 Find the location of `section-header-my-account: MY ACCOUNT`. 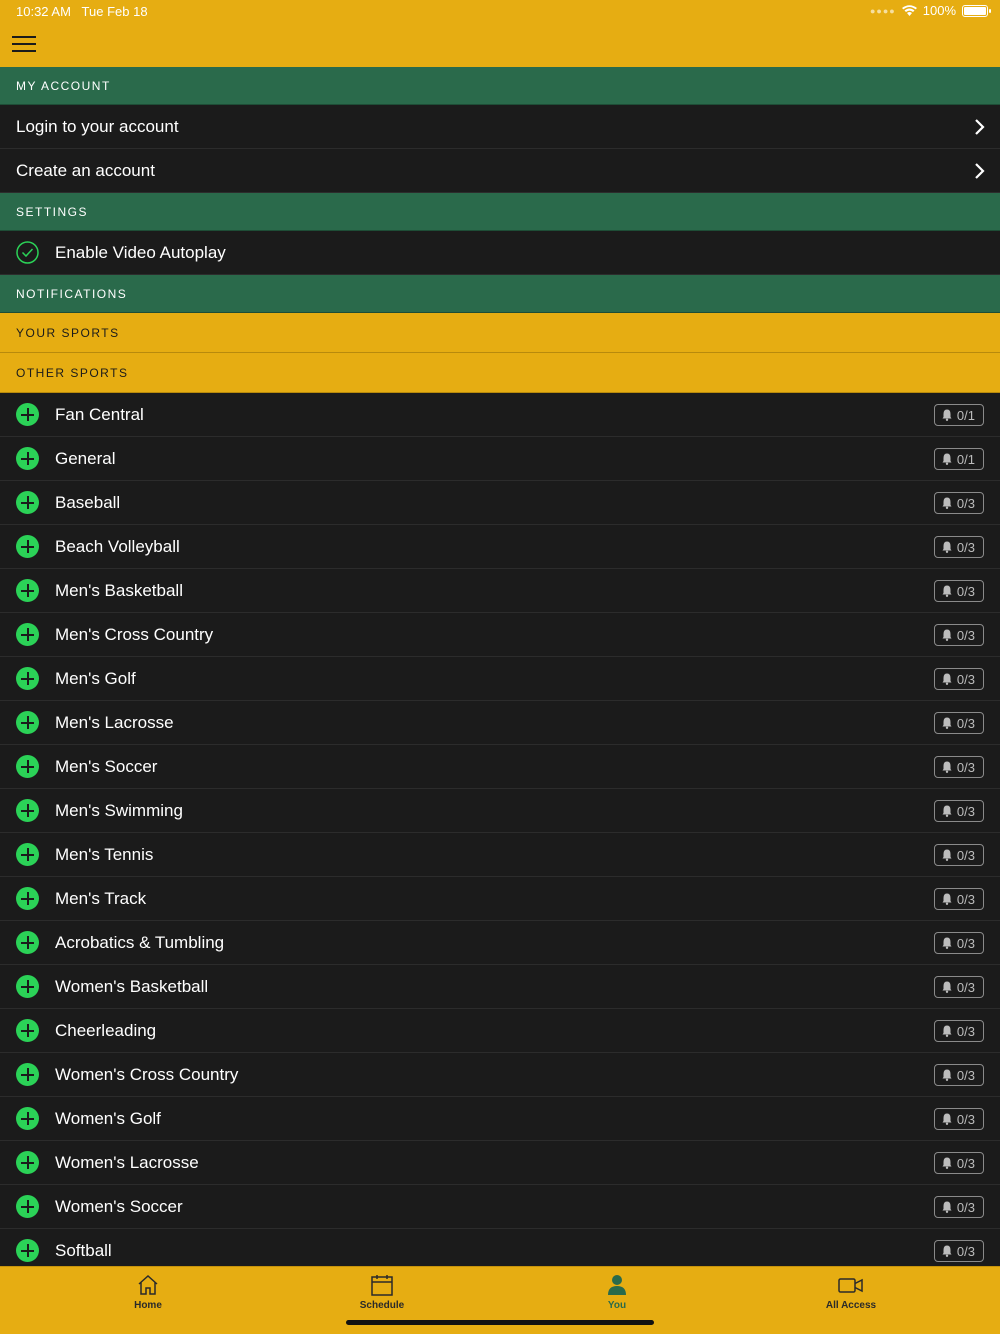

section-header-my-account: MY ACCOUNT is located at coordinates (500, 86).